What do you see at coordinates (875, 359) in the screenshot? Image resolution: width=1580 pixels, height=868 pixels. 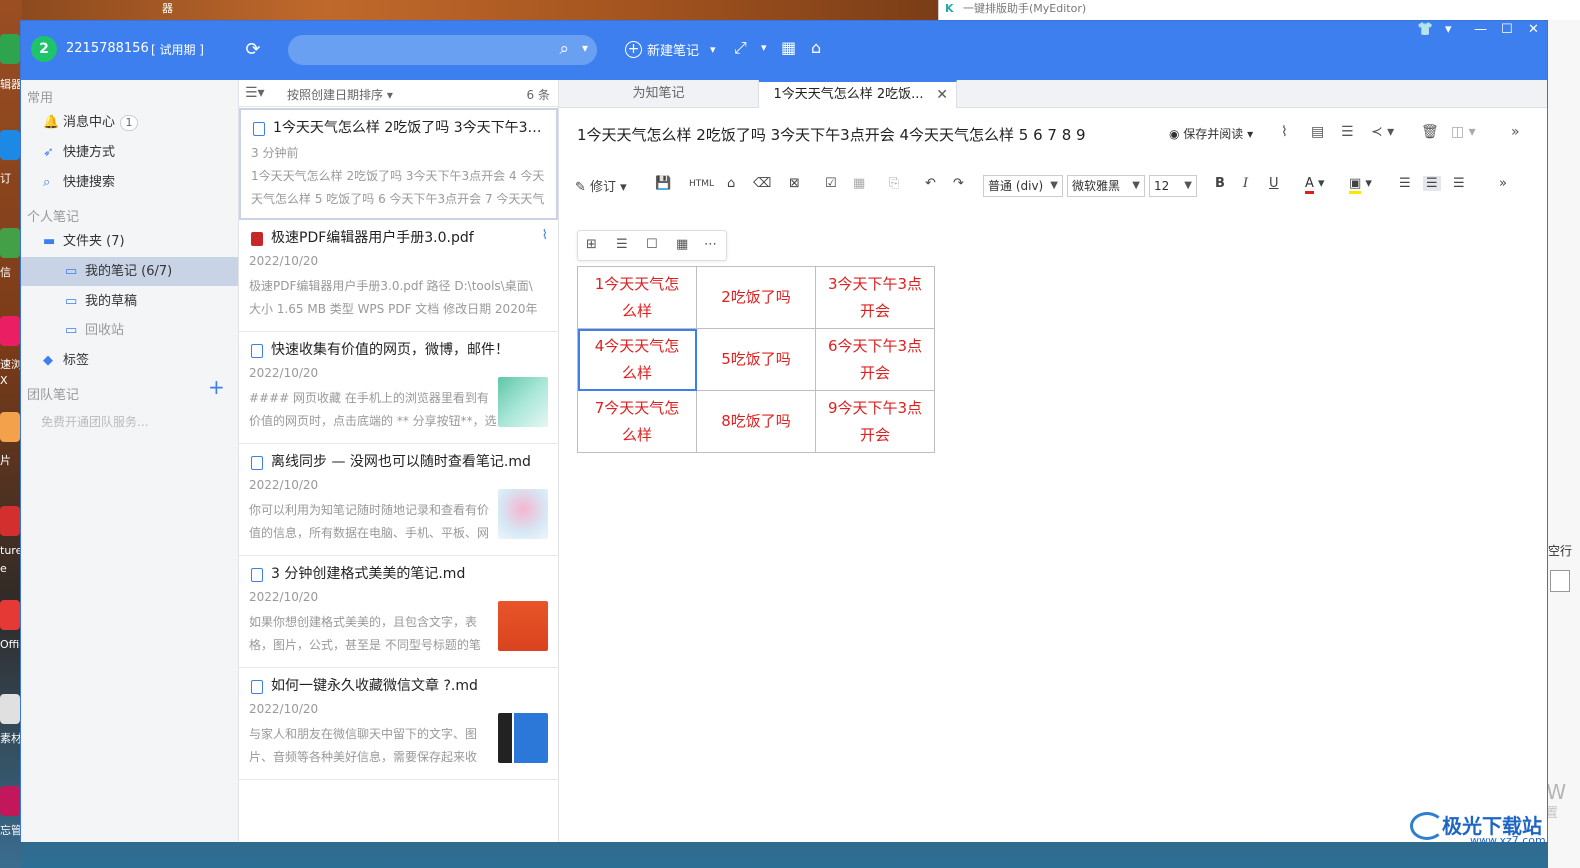 I see `table-cell: 6今天下午3点开会` at bounding box center [875, 359].